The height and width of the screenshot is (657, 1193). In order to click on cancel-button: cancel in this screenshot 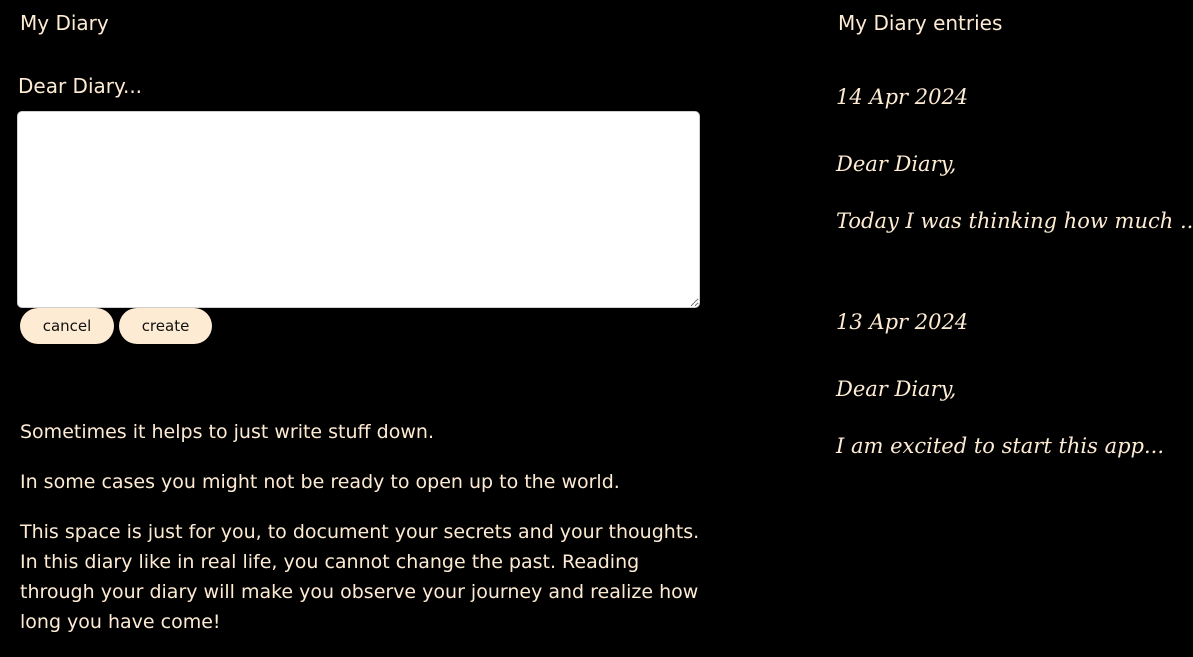, I will do `click(67, 326)`.